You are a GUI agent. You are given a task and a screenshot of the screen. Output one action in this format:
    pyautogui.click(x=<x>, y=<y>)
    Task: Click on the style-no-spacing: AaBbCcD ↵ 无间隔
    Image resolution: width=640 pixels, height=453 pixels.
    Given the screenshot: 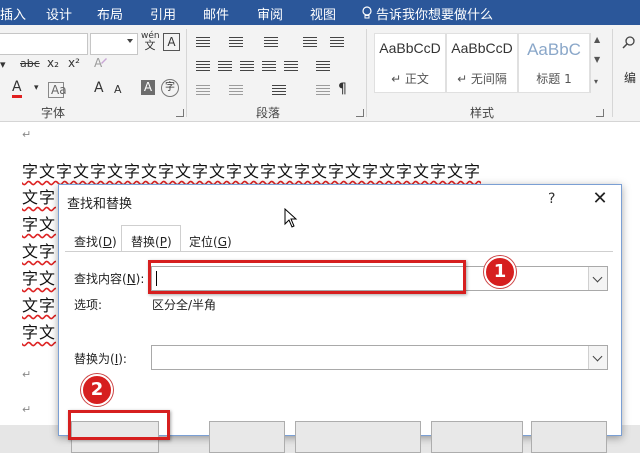 What is the action you would take?
    pyautogui.click(x=482, y=63)
    